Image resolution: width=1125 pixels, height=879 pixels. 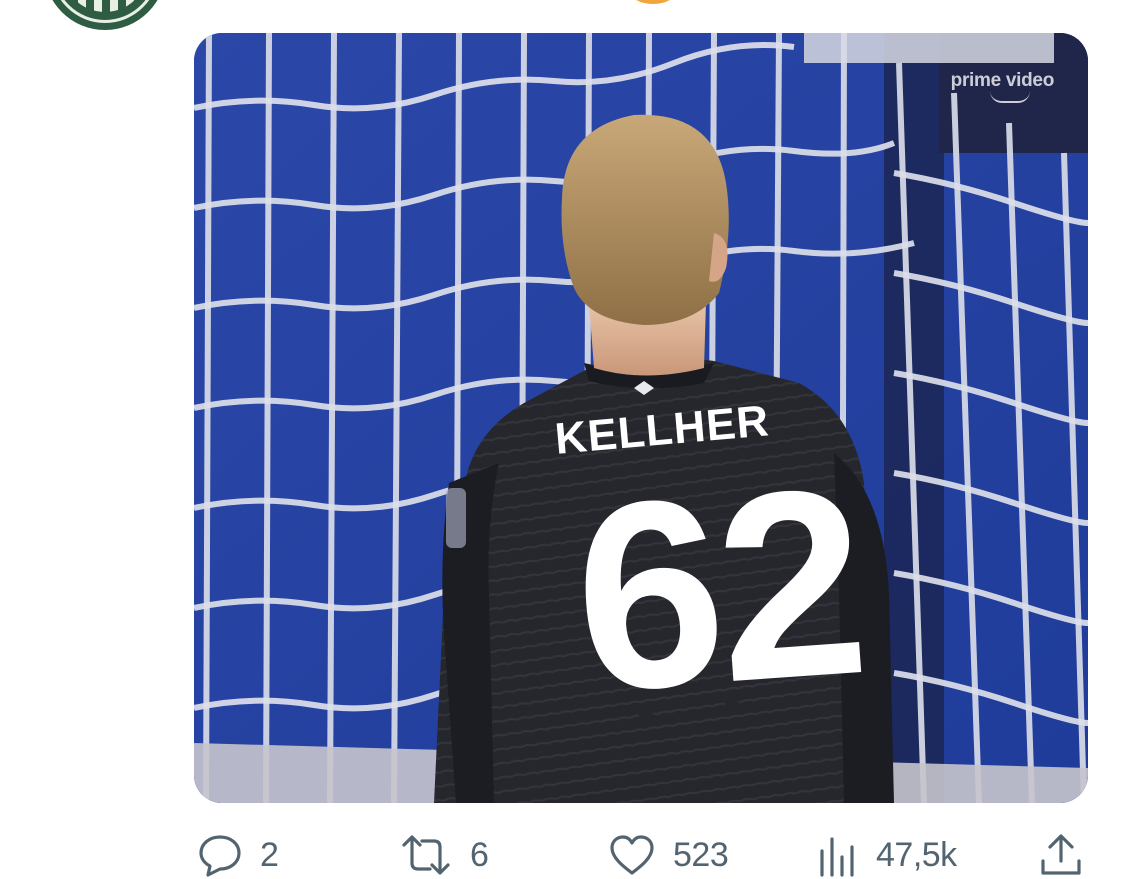 What do you see at coordinates (220, 855) in the screenshot?
I see `reply-icon` at bounding box center [220, 855].